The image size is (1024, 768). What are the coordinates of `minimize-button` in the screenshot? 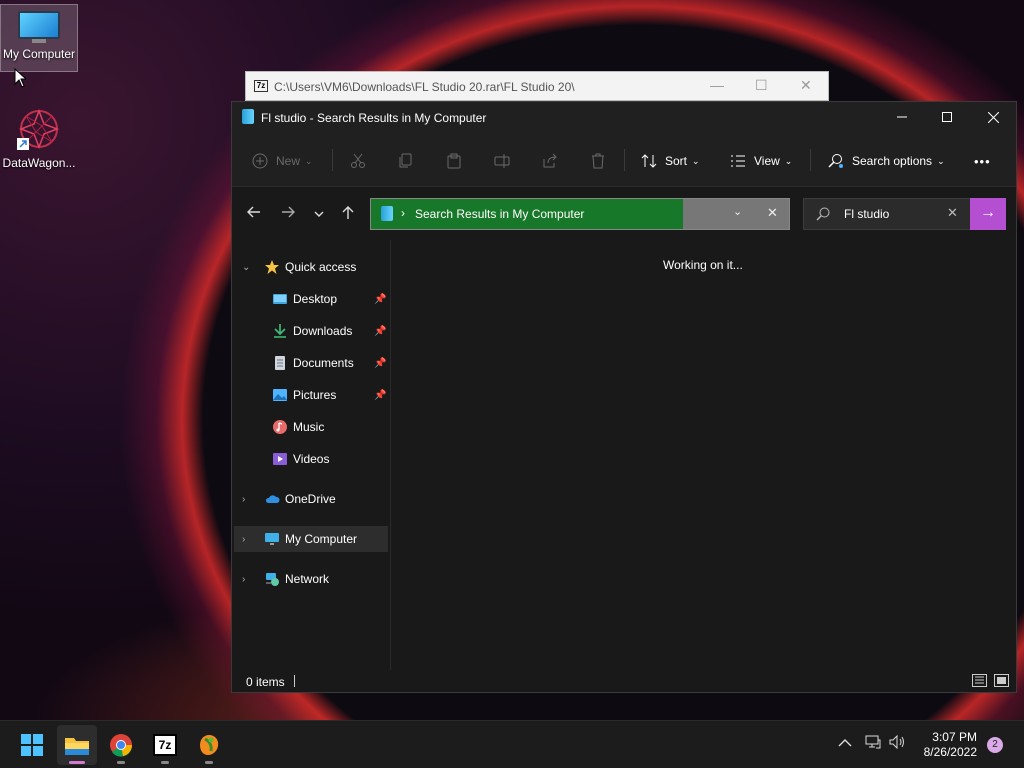 It's located at (902, 117).